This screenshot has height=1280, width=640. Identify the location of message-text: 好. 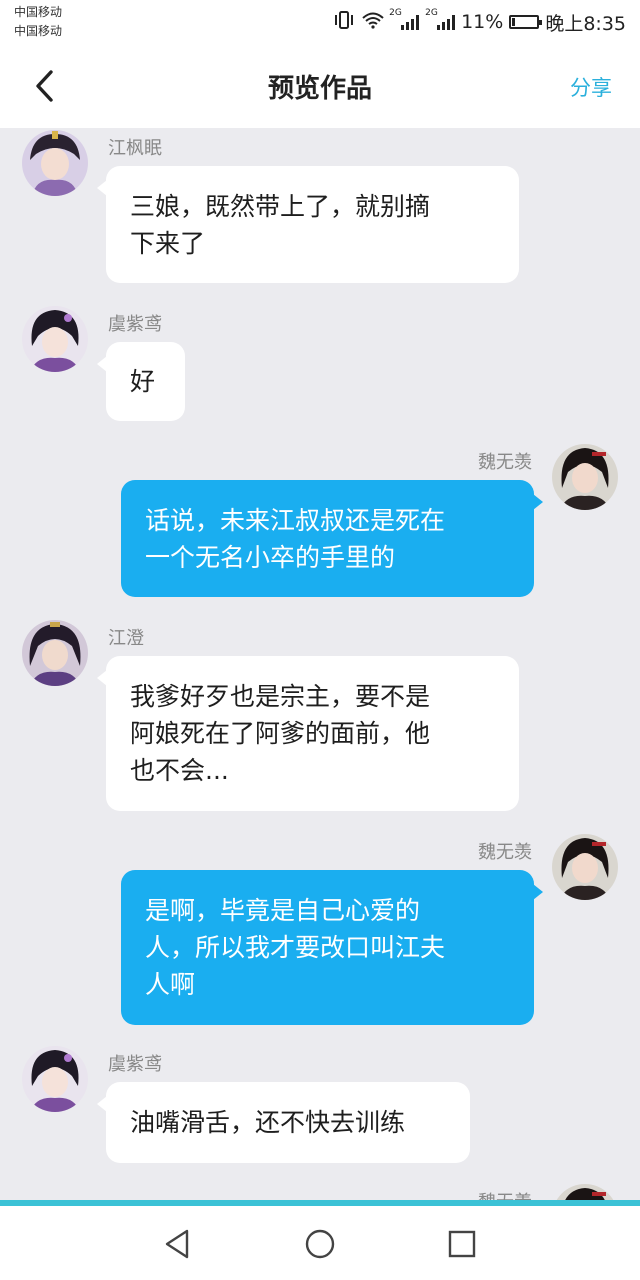
(142, 381).